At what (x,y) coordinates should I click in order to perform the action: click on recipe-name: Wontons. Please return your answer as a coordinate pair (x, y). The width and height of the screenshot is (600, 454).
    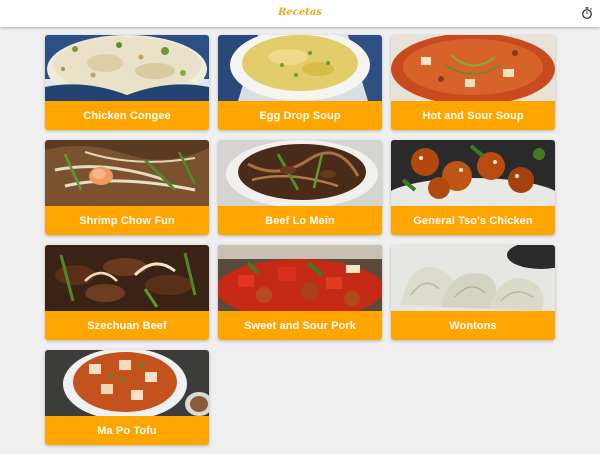
    Looking at the image, I should click on (473, 325).